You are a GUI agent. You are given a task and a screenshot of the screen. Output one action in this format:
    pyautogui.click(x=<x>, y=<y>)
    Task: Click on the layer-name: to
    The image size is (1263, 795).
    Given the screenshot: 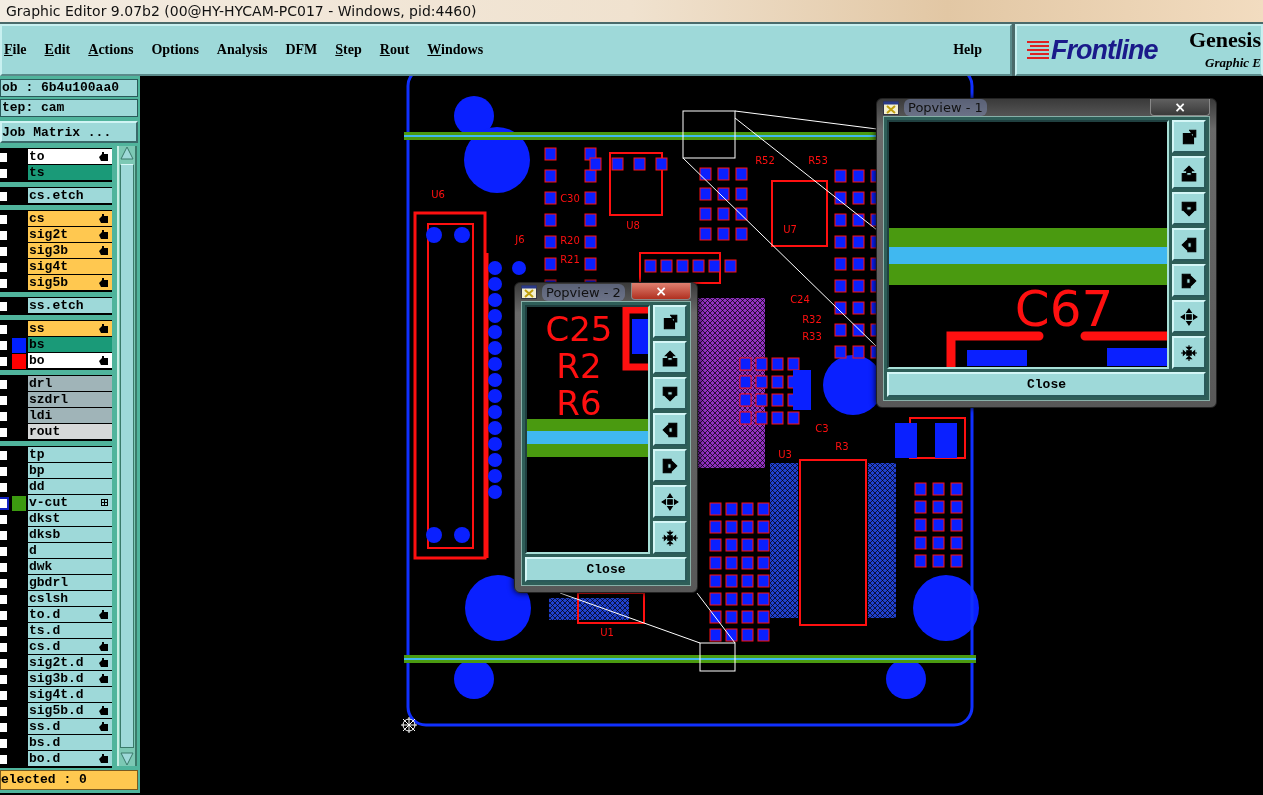 What is the action you would take?
    pyautogui.click(x=70, y=157)
    